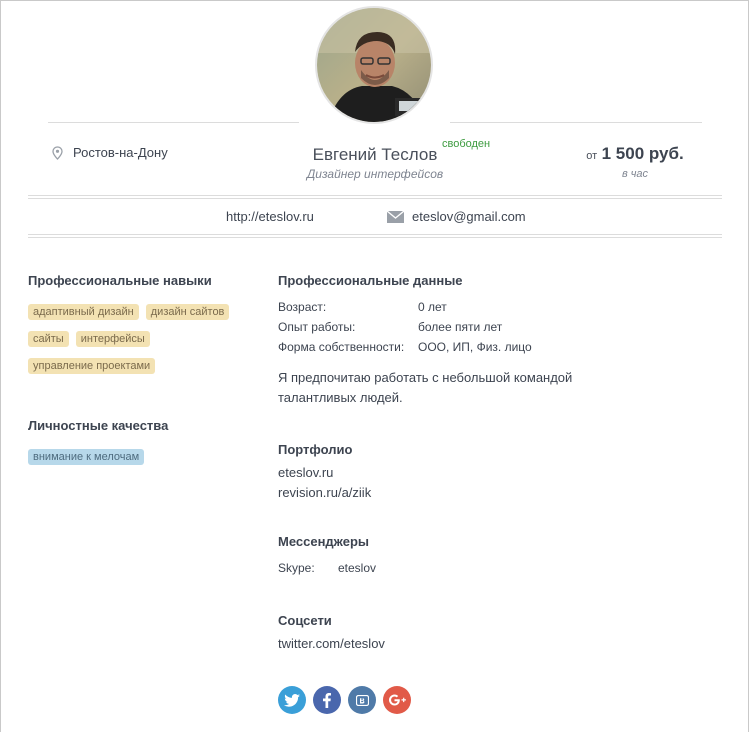 The width and height of the screenshot is (750, 732). I want to click on price-prefix: от, so click(592, 156).